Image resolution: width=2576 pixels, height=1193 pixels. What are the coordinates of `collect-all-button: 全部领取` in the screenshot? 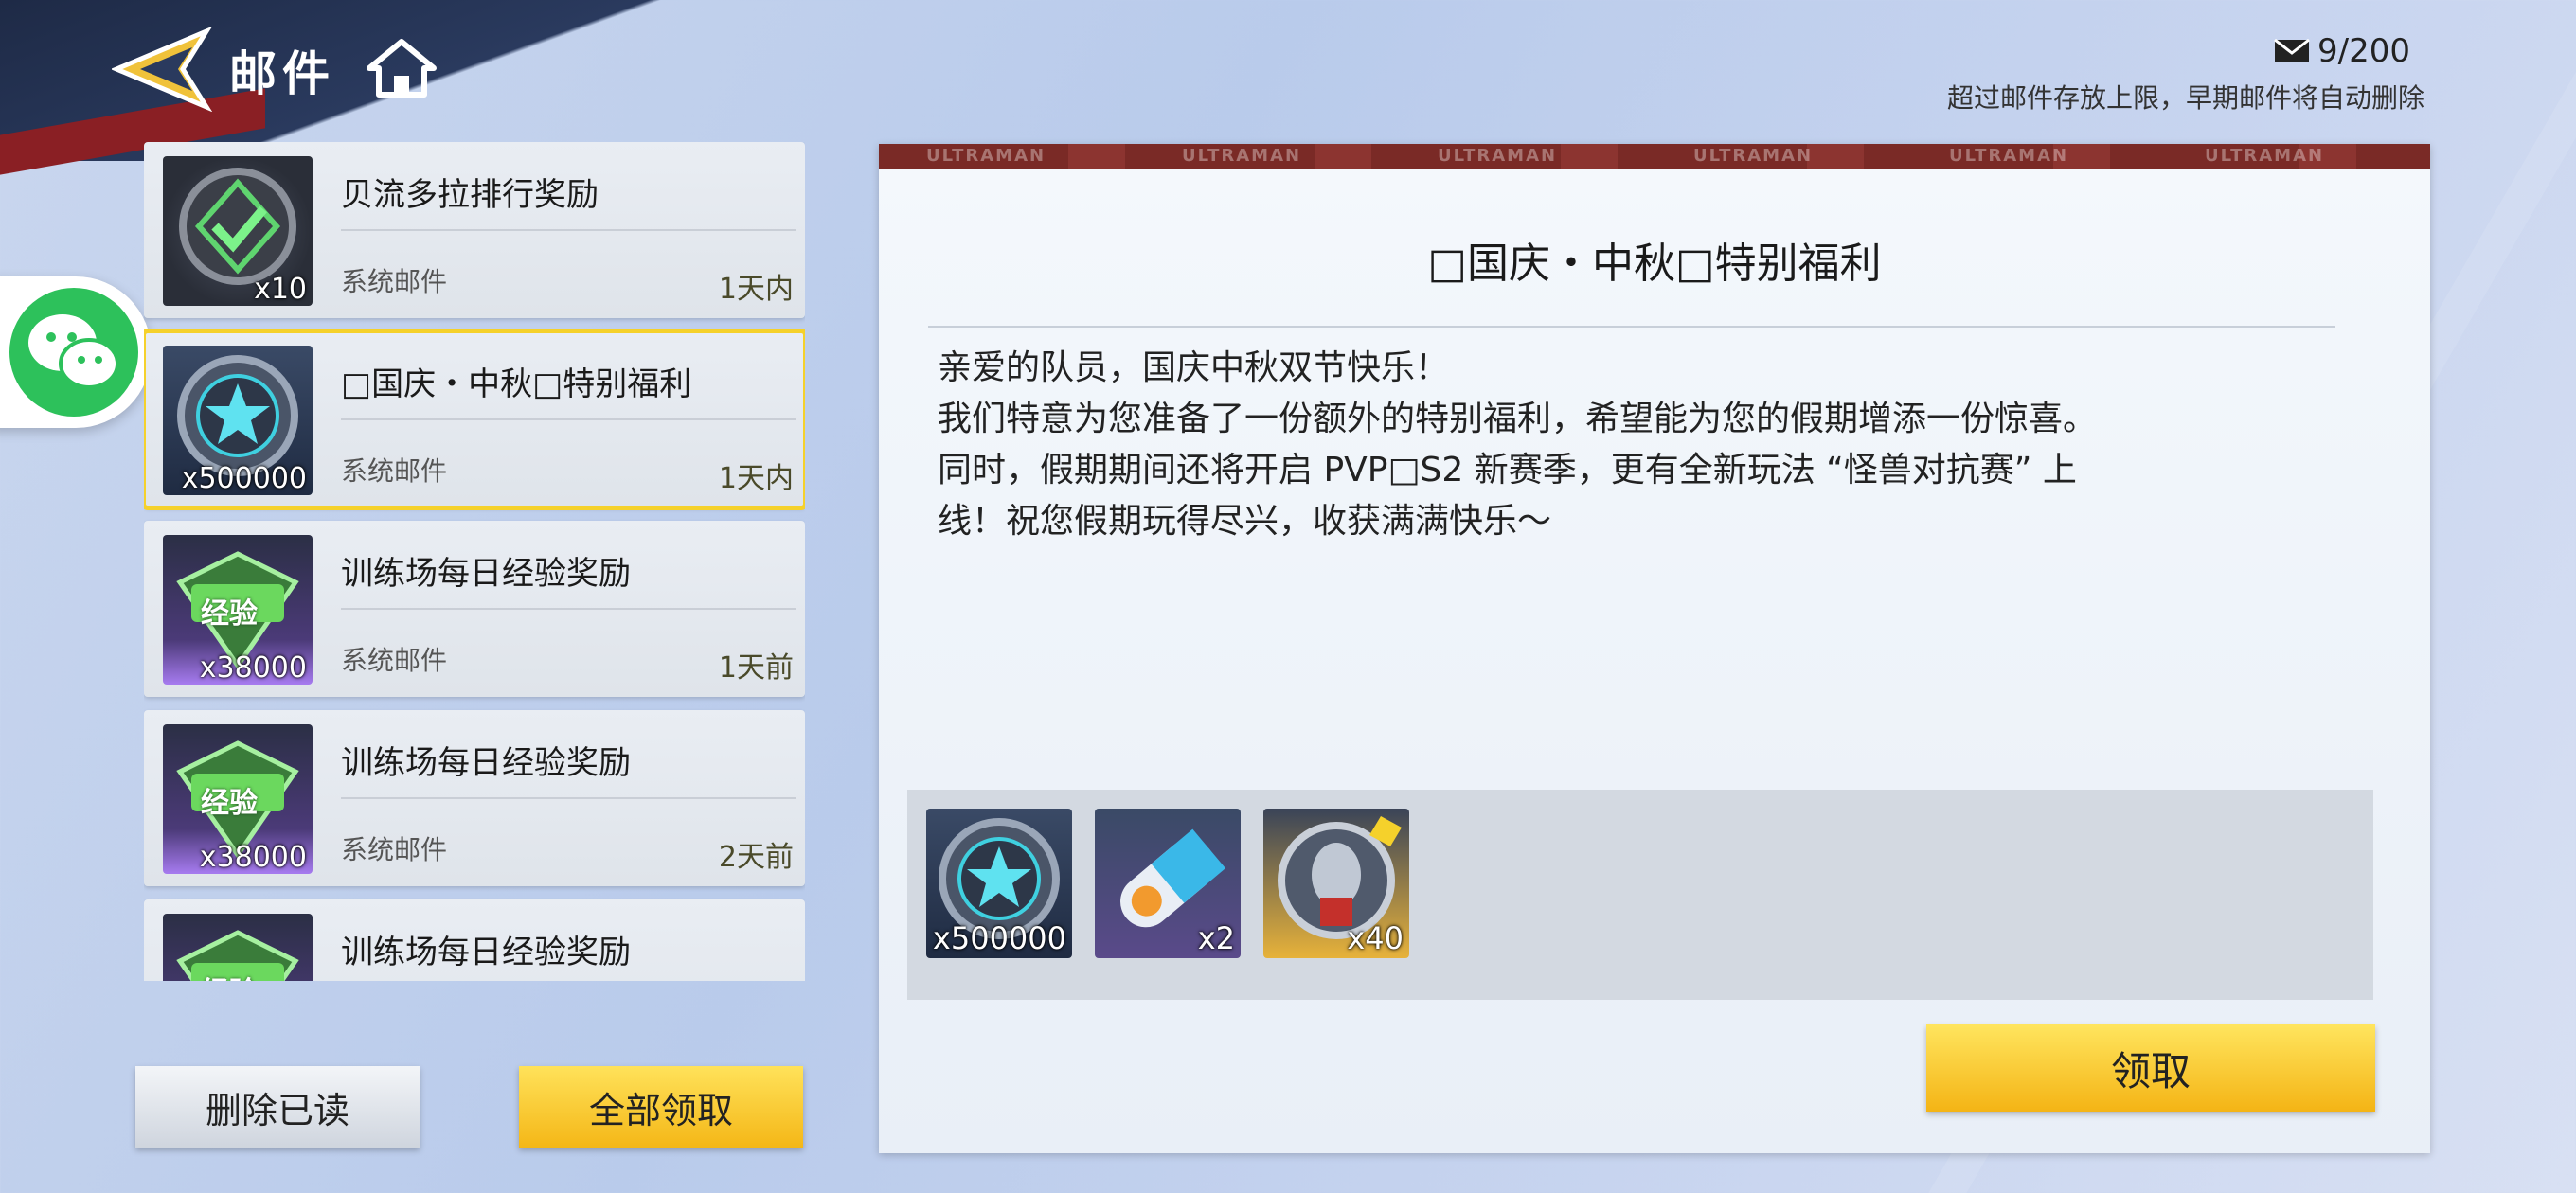 It's located at (661, 1107).